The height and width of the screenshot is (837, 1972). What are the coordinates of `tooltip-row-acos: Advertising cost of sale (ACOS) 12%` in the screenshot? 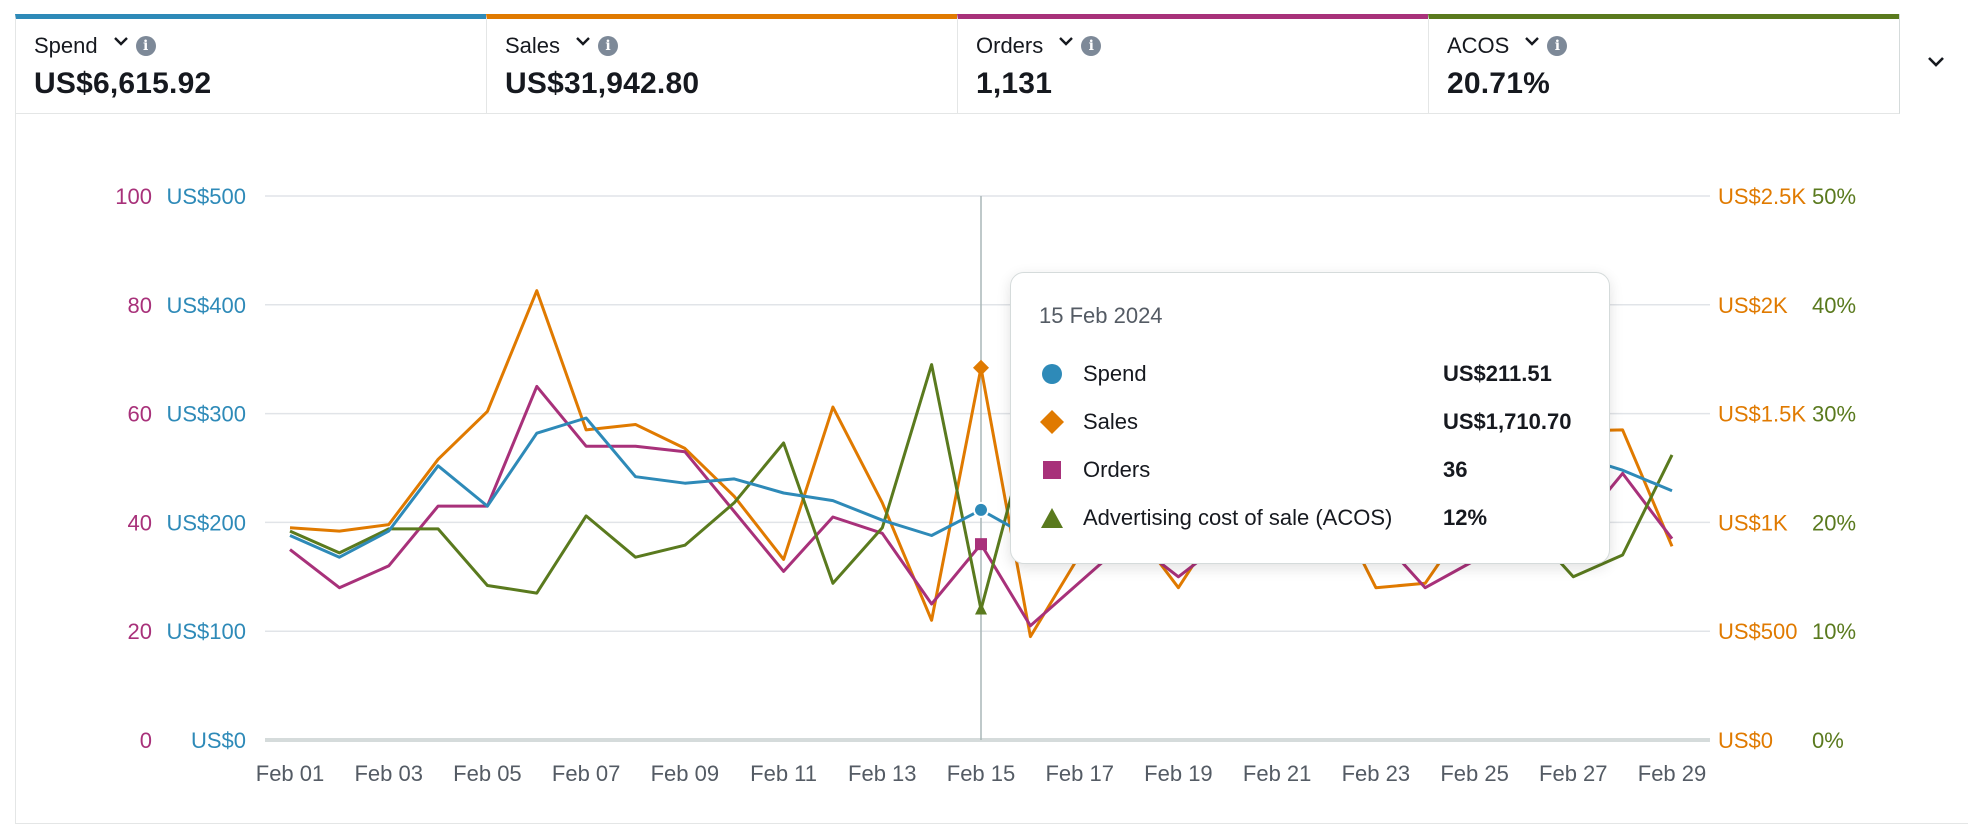 It's located at (1319, 518).